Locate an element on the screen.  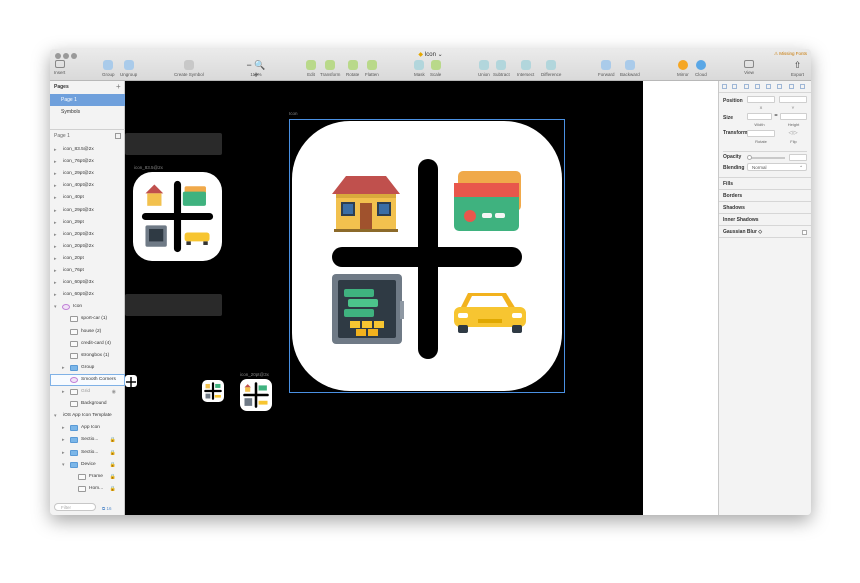
position-y-field is located at coordinates (793, 99).